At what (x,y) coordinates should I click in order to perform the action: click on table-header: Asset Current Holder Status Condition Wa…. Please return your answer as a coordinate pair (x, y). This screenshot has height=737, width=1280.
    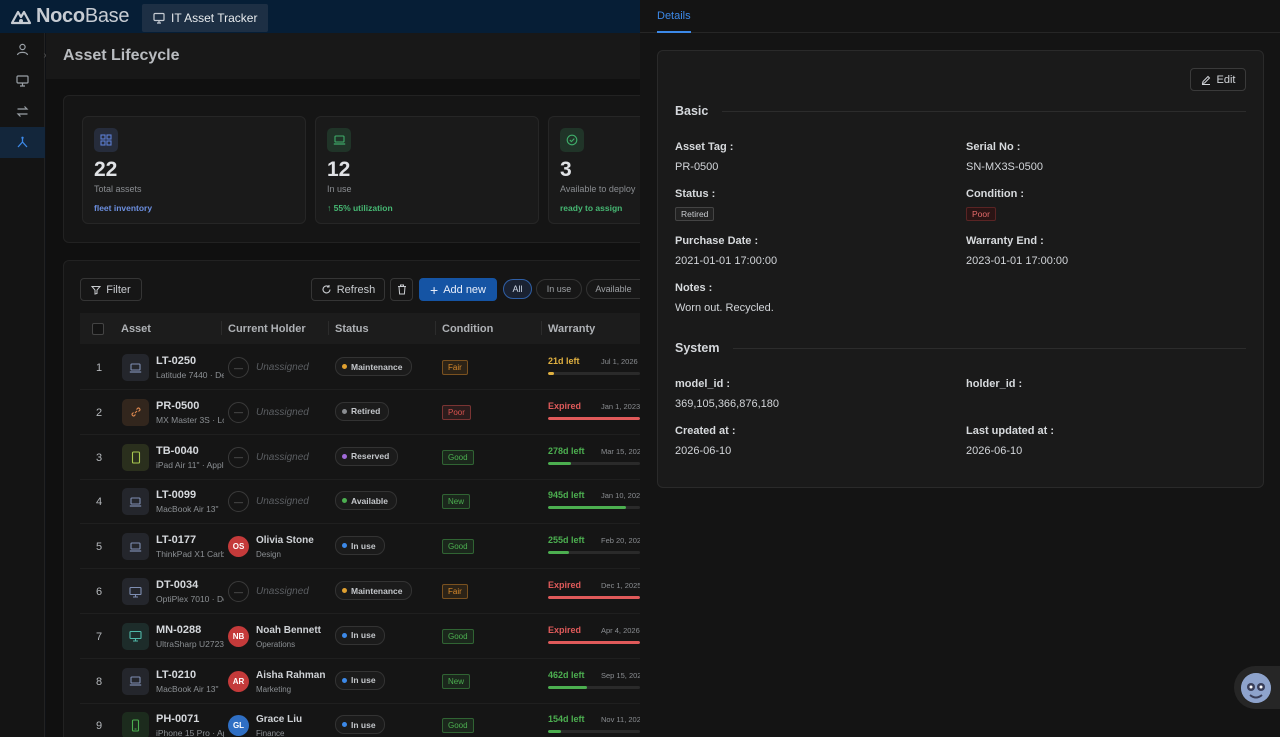
    Looking at the image, I should click on (360, 328).